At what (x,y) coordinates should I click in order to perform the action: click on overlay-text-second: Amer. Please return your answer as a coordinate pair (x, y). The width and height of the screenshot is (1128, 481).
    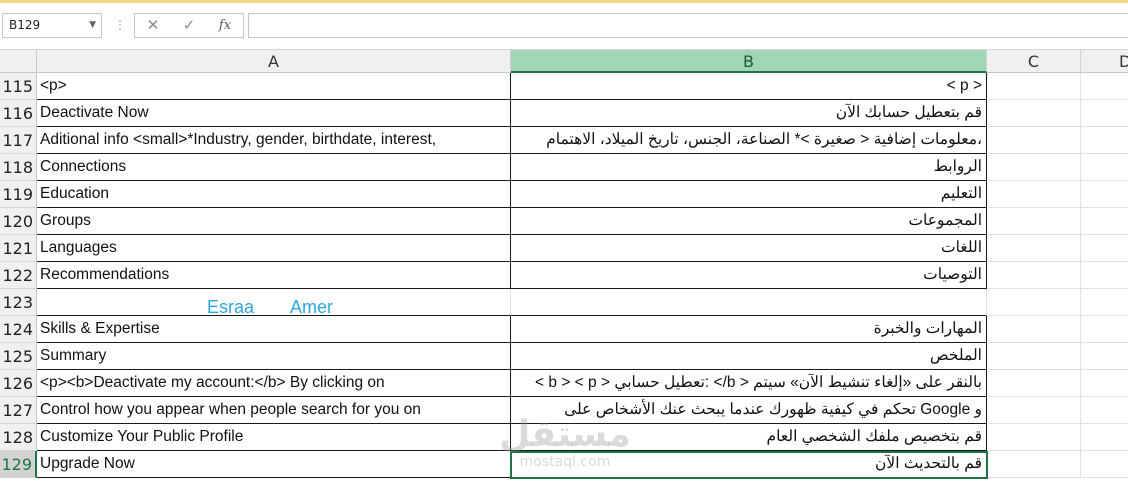
    Looking at the image, I should click on (312, 307).